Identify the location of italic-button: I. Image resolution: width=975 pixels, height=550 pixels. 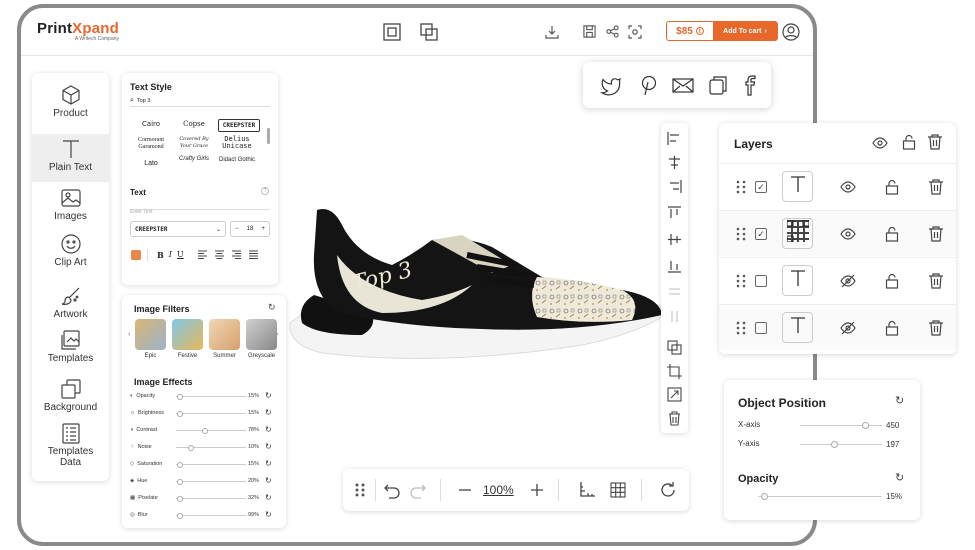
(170, 255).